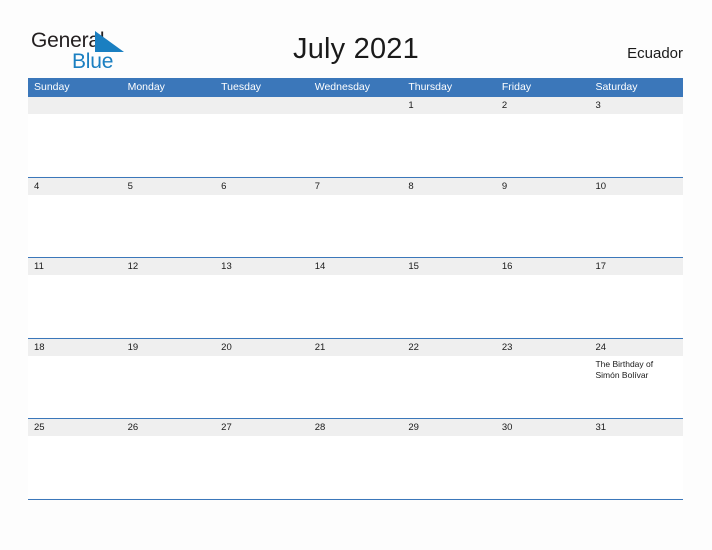  I want to click on day-number: 14, so click(356, 266).